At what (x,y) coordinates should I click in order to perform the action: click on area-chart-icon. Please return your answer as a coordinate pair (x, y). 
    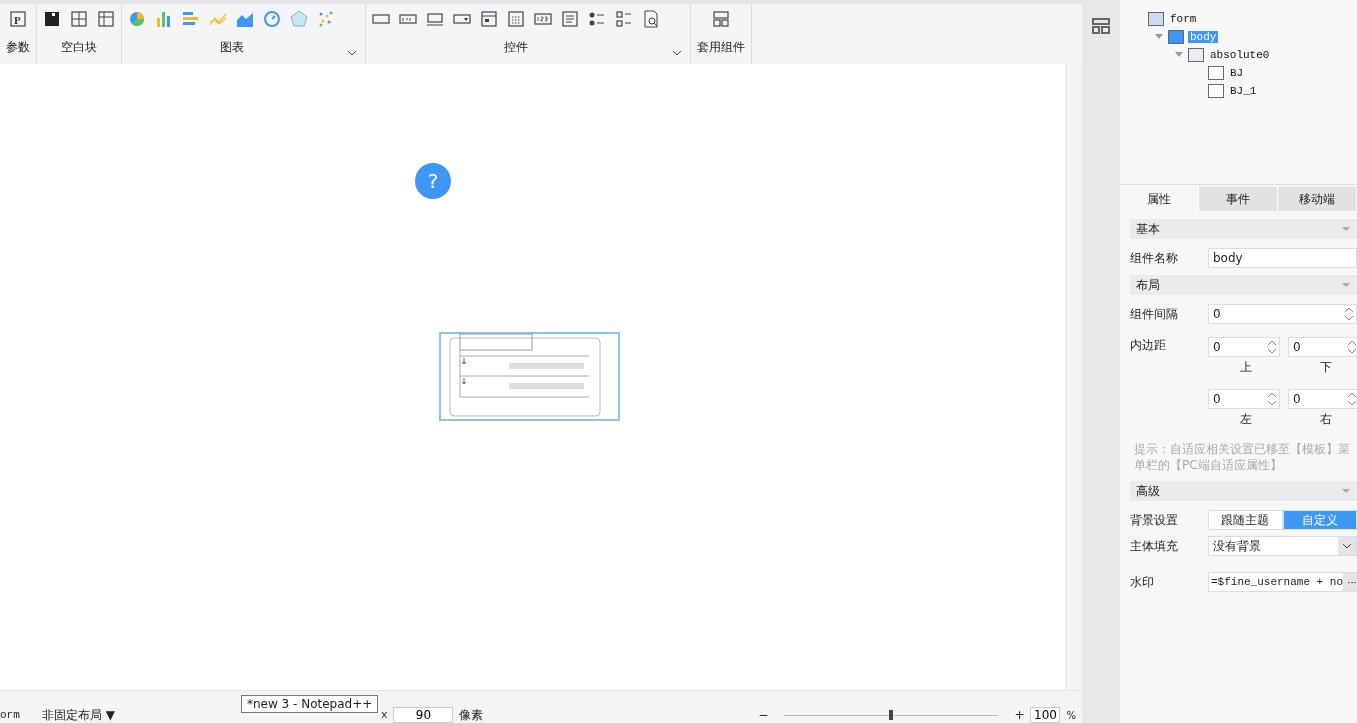
    Looking at the image, I should click on (245, 19).